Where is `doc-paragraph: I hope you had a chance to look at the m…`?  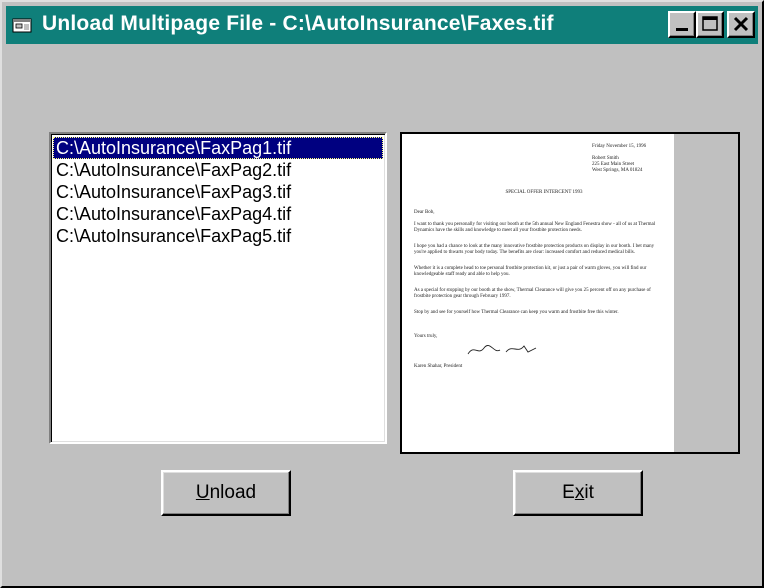 doc-paragraph: I hope you had a chance to look at the m… is located at coordinates (534, 249).